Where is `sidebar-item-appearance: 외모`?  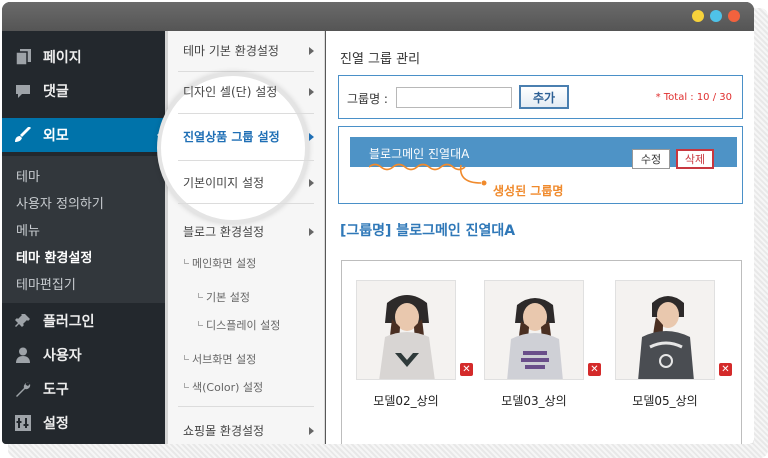 sidebar-item-appearance: 외모 is located at coordinates (83, 135).